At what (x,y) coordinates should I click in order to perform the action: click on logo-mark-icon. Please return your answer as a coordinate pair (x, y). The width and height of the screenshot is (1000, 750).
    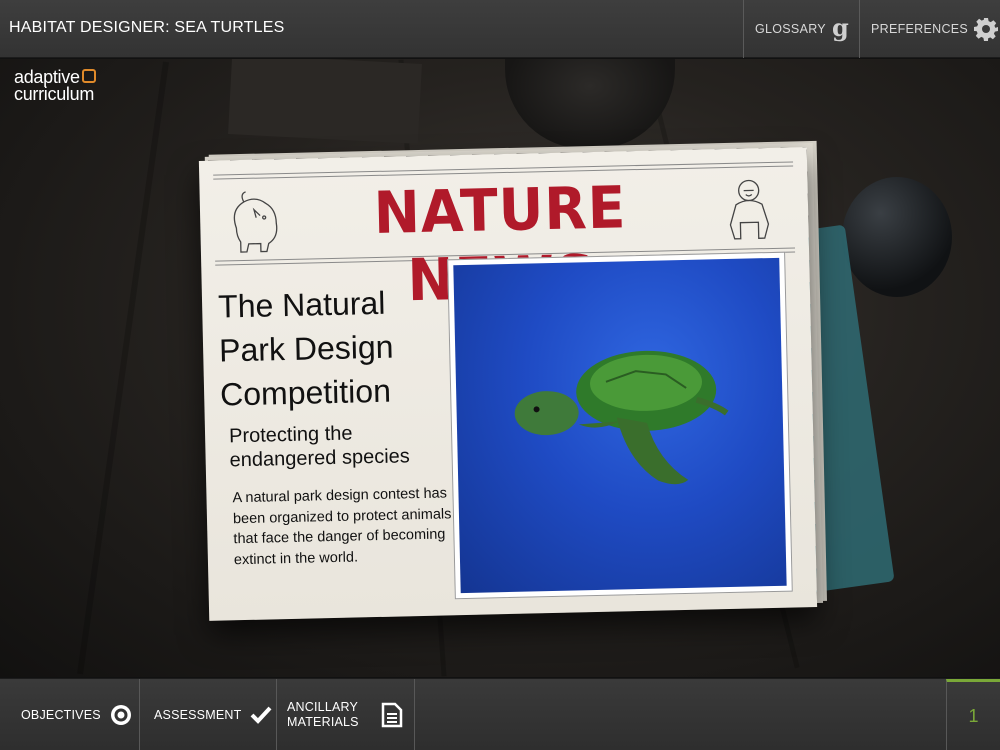
    Looking at the image, I should click on (88, 76).